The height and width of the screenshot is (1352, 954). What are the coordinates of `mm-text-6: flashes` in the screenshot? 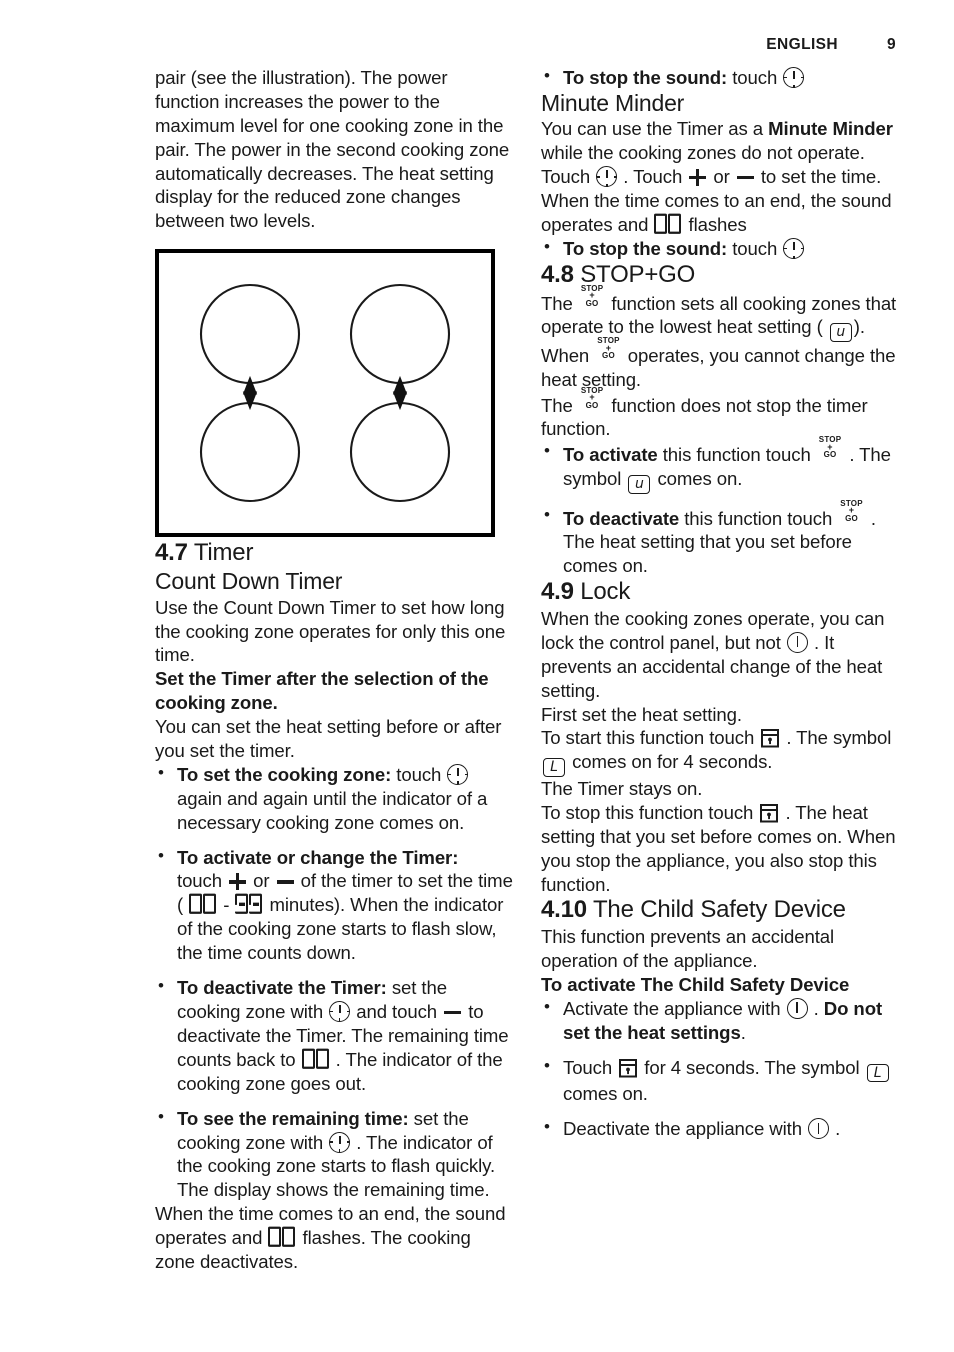 It's located at (717, 225).